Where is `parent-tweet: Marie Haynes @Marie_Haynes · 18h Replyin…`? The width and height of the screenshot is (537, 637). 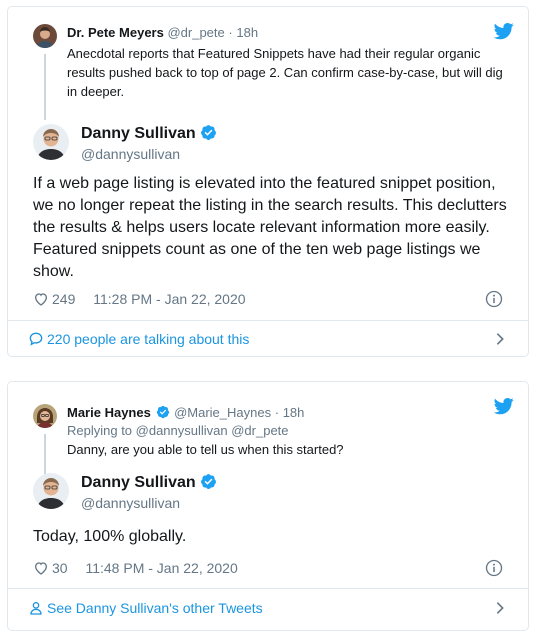
parent-tweet: Marie Haynes @Marie_Haynes · 18h Replyin… is located at coordinates (270, 443).